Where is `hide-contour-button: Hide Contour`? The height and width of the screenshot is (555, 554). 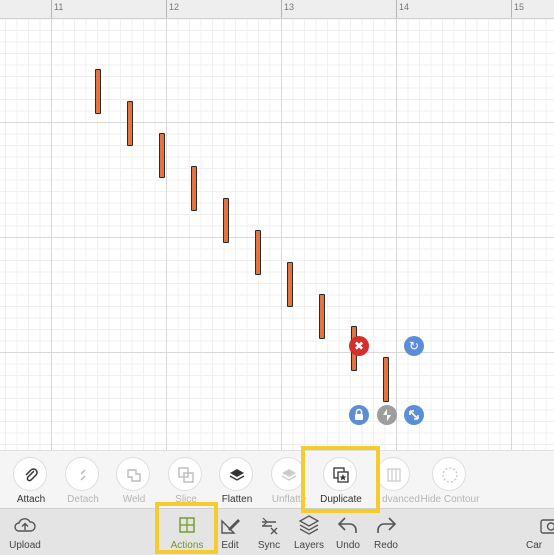
hide-contour-button: Hide Contour is located at coordinates (450, 480).